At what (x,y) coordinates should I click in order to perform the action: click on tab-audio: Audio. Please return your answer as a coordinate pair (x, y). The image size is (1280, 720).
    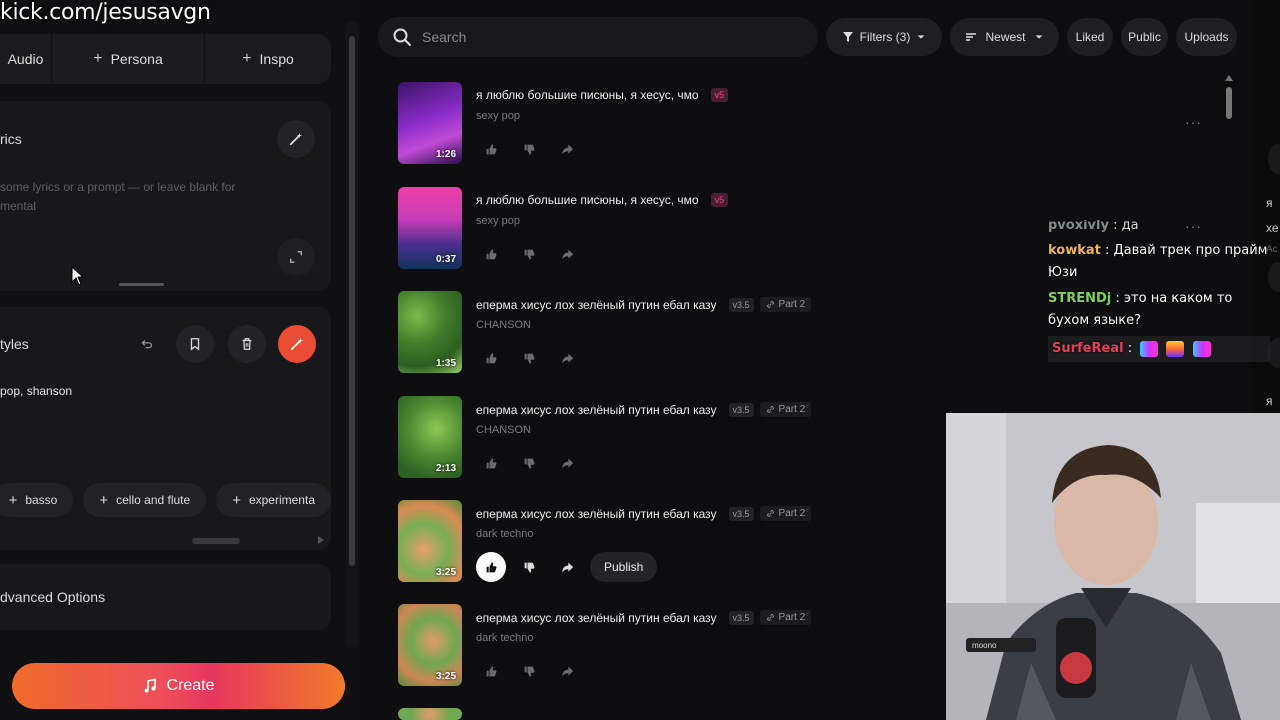
    Looking at the image, I should click on (26, 59).